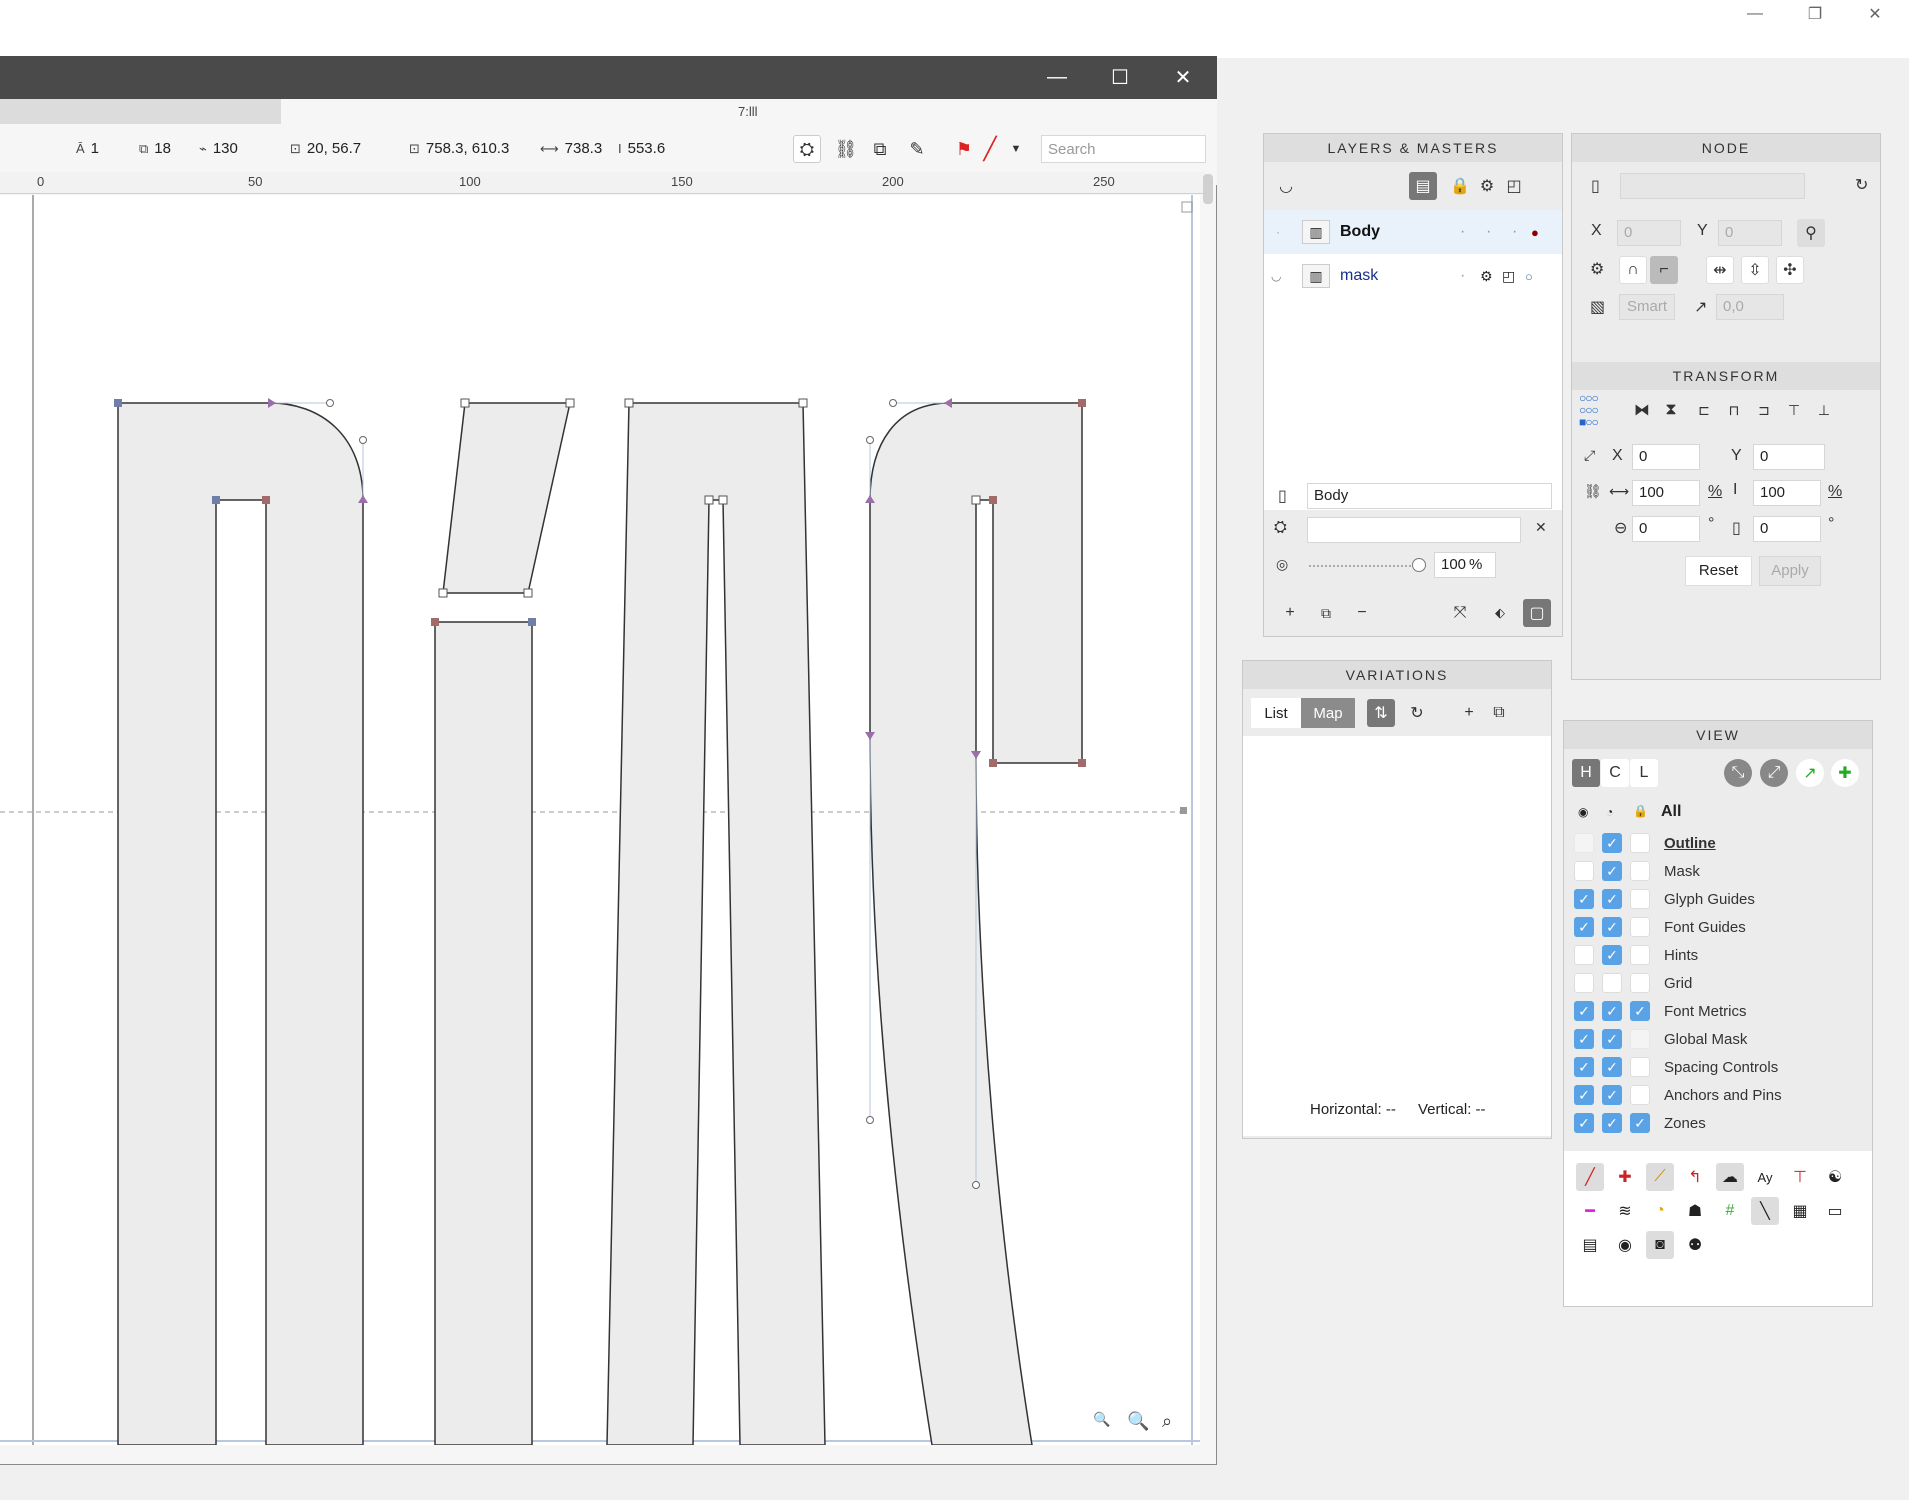 The width and height of the screenshot is (1909, 1500). Describe the element at coordinates (1460, 613) in the screenshot. I see `fit-icon: ⤧` at that location.